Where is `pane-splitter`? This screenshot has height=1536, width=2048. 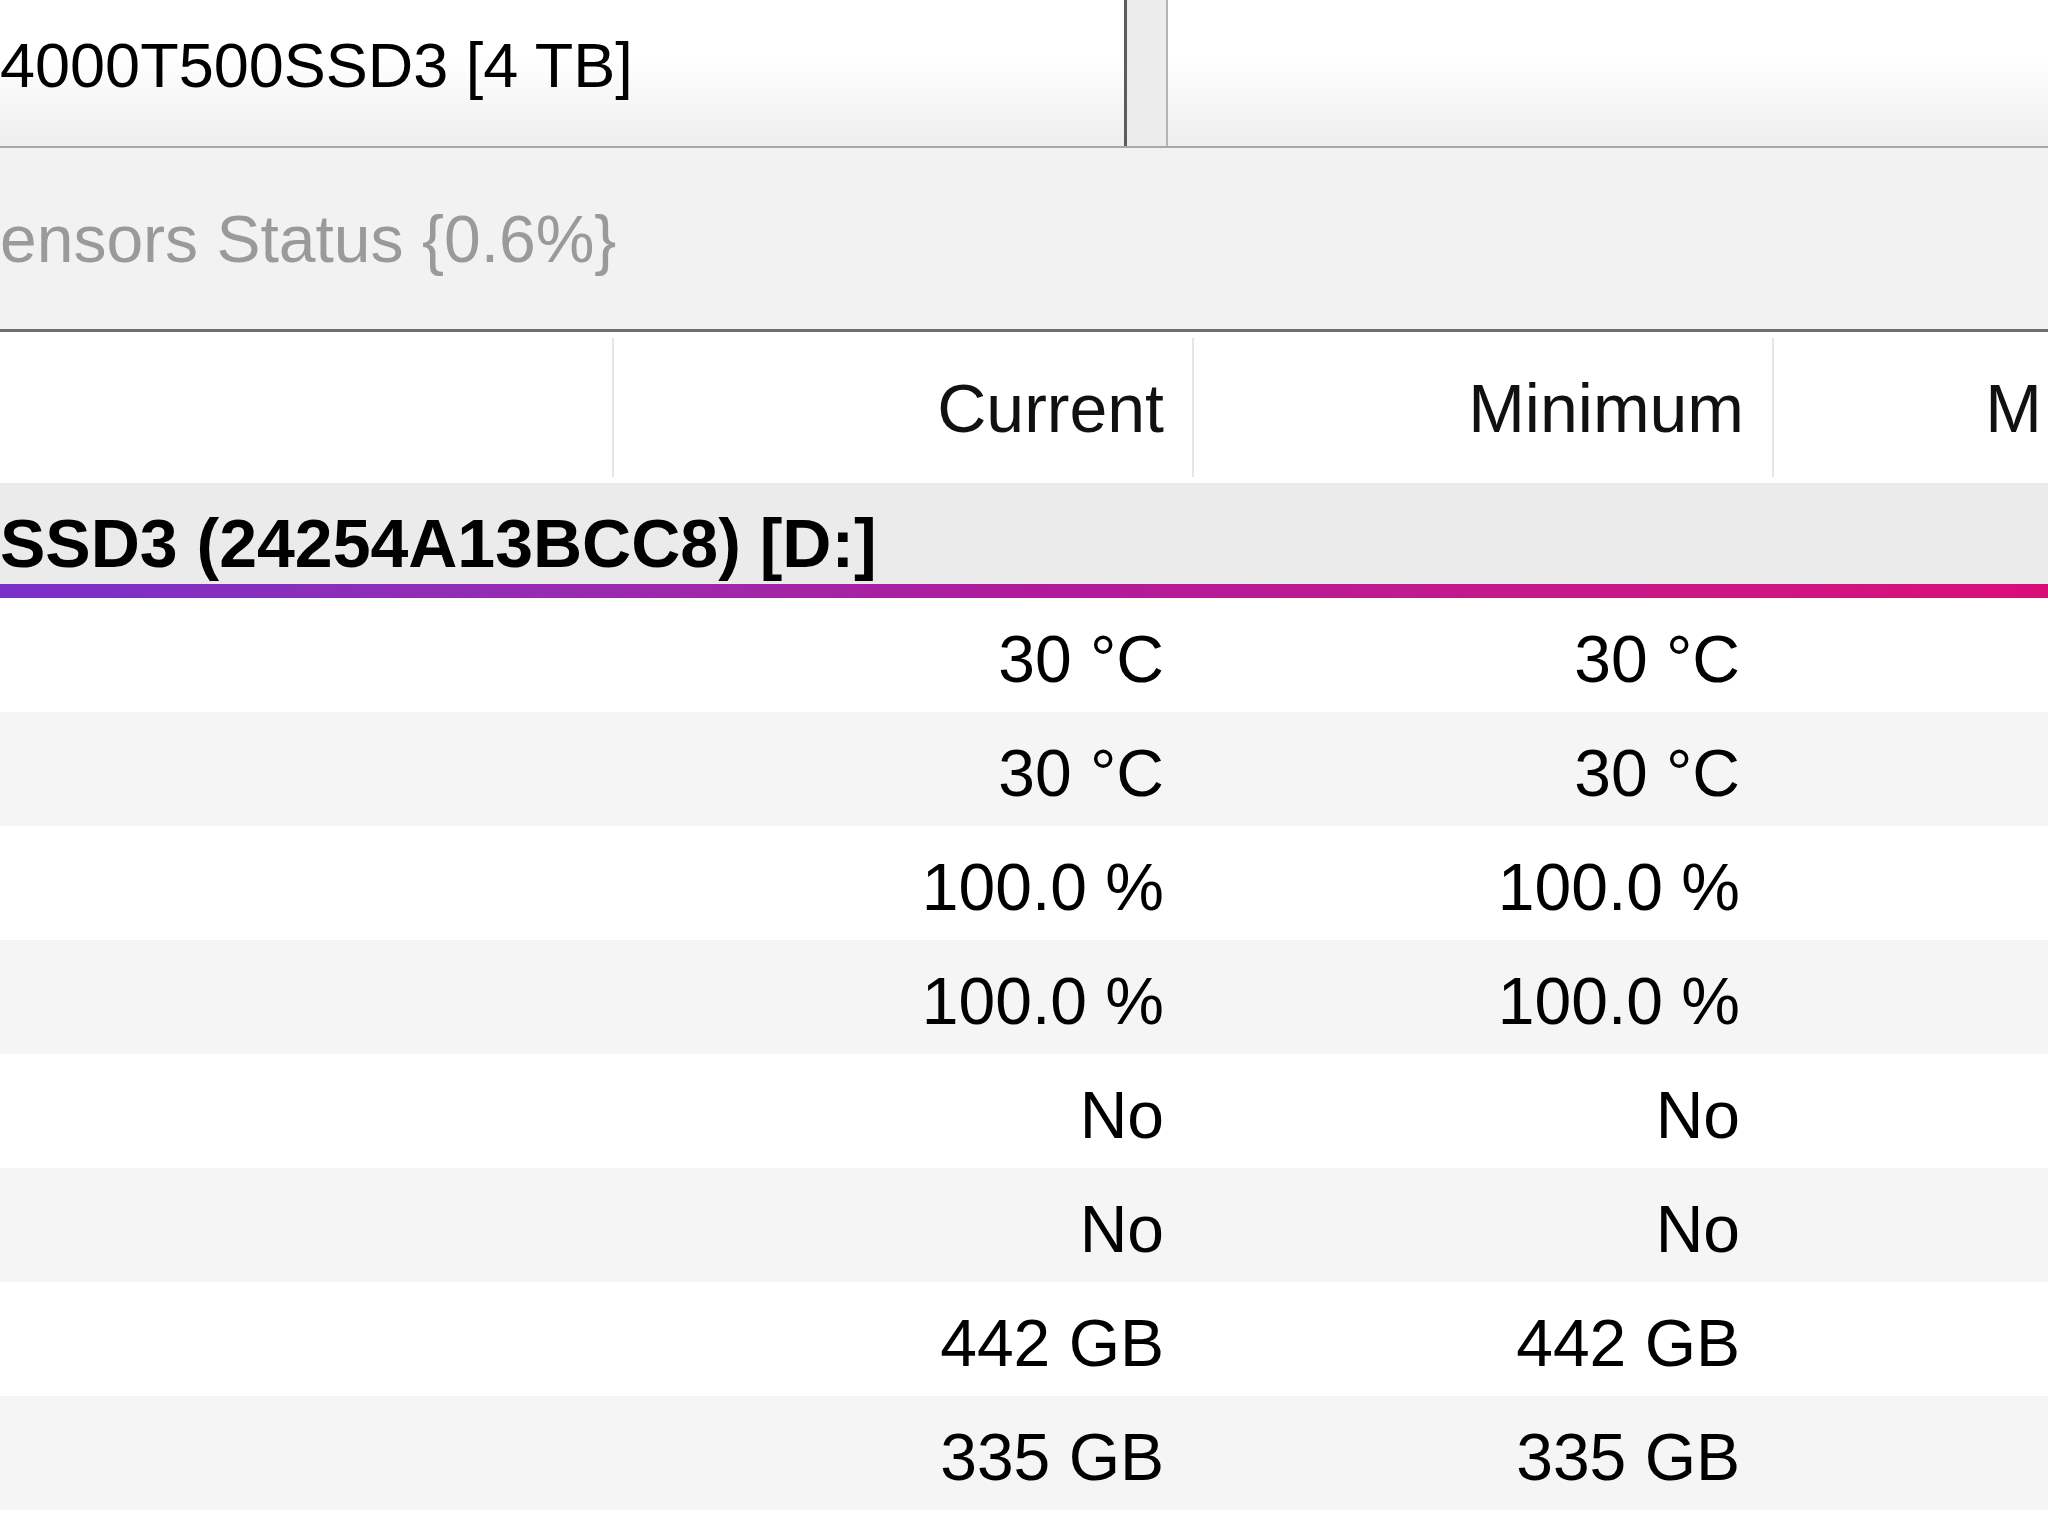
pane-splitter is located at coordinates (1146, 73).